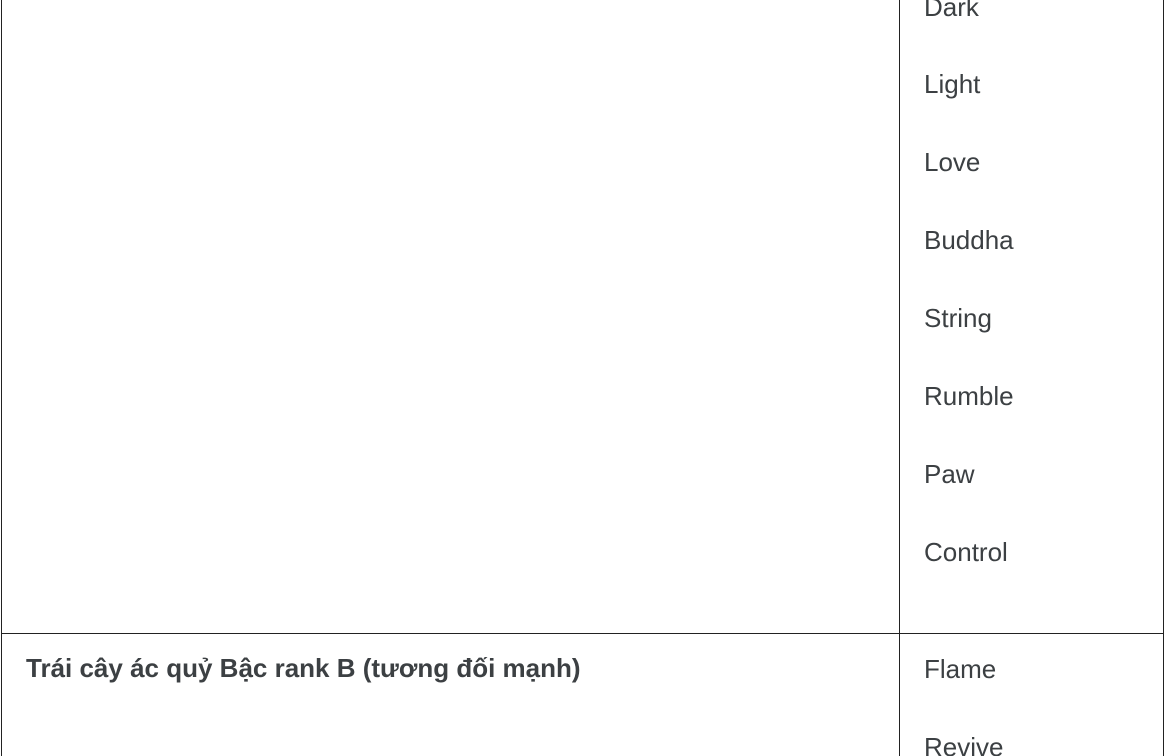  Describe the element at coordinates (952, 84) in the screenshot. I see `list-item: Light` at that location.